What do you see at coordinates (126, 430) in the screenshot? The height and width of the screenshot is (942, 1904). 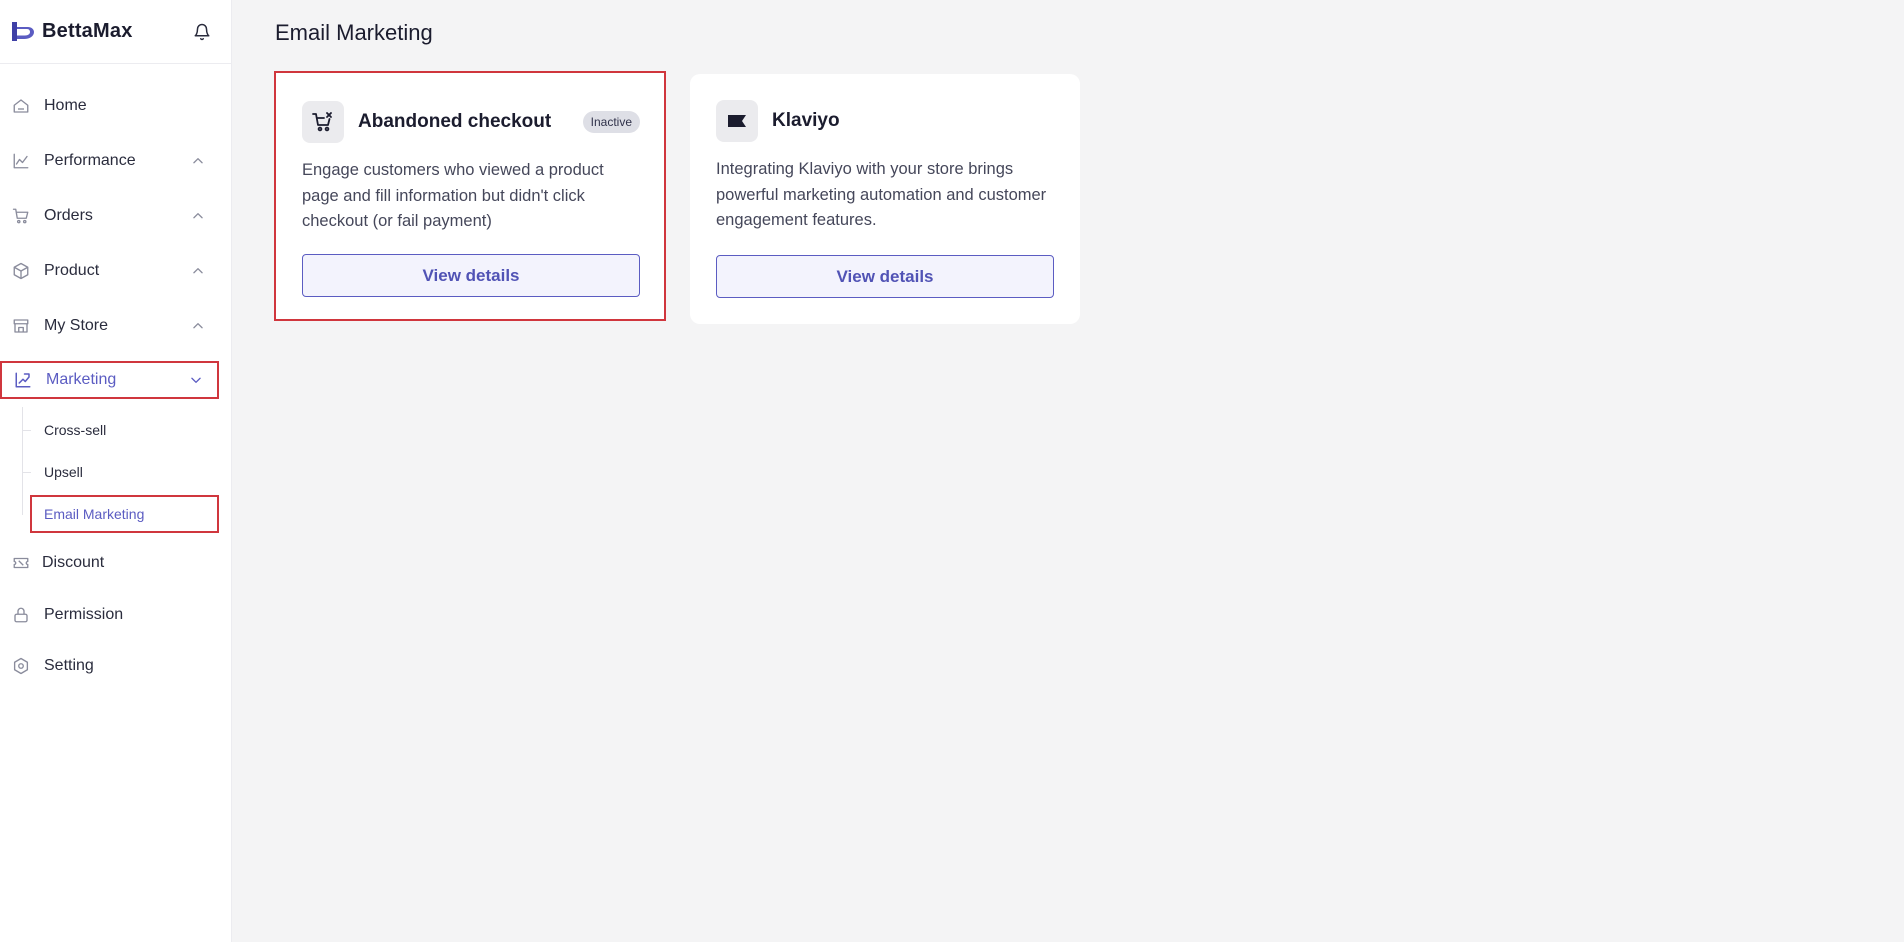 I see `sidebar-subitem-cross-sell: Cross-sell` at bounding box center [126, 430].